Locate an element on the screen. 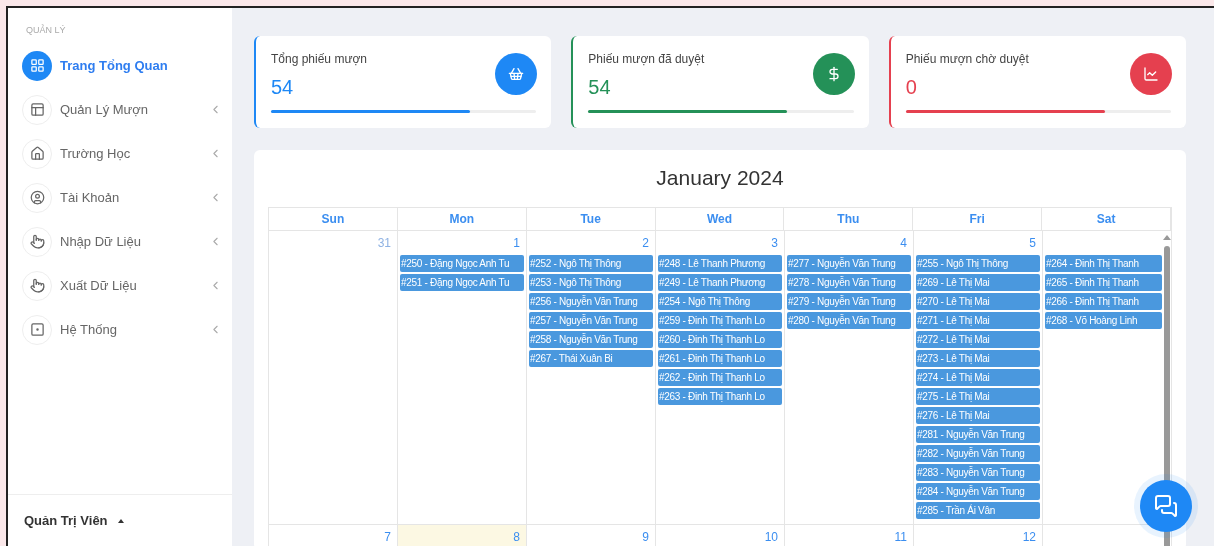 The width and height of the screenshot is (1214, 546). user-menu: Quản Trị Viên is located at coordinates (120, 520).